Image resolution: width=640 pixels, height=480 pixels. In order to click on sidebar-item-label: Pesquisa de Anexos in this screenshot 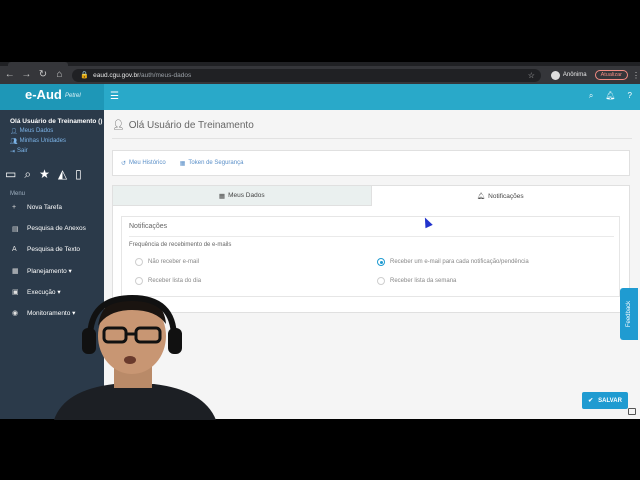, I will do `click(56, 228)`.